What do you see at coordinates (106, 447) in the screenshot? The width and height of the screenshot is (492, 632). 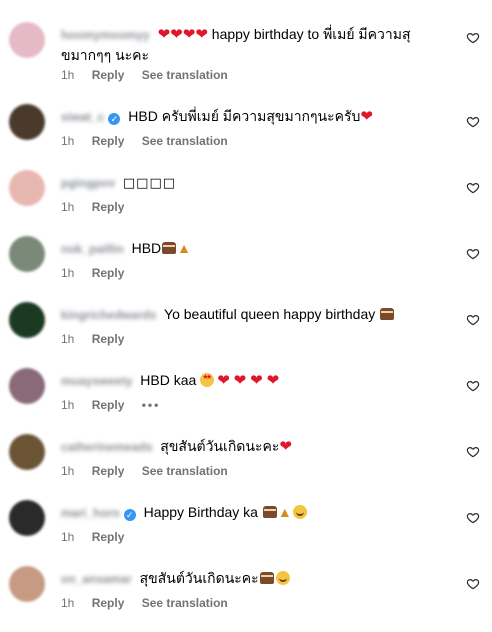 I see `comment-username: catherinemeads` at bounding box center [106, 447].